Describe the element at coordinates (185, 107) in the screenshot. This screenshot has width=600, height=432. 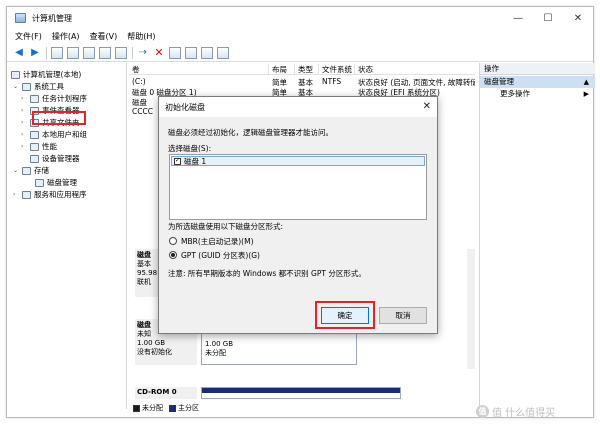
I see `dialog-title: 初始化磁盘` at that location.